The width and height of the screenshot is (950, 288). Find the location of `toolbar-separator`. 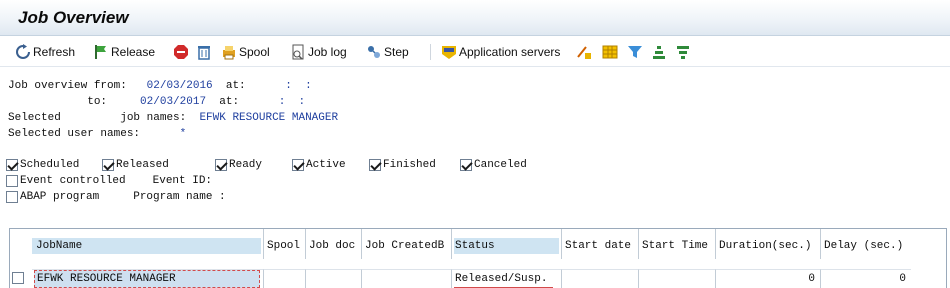

toolbar-separator is located at coordinates (430, 52).